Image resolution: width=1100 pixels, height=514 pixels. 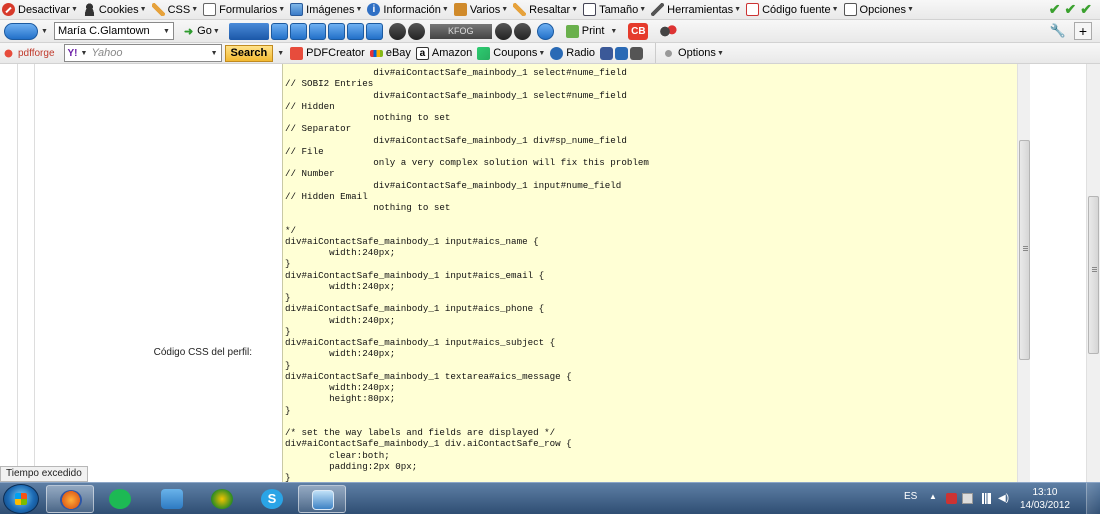 What do you see at coordinates (792, 9) in the screenshot?
I see `menu-codigo-fuente: Código fuente ▼` at bounding box center [792, 9].